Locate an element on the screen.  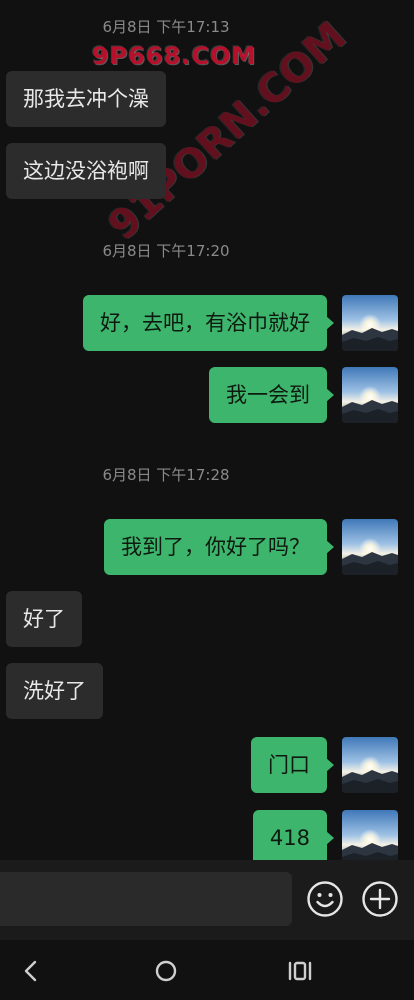
input-bar is located at coordinates (207, 900).